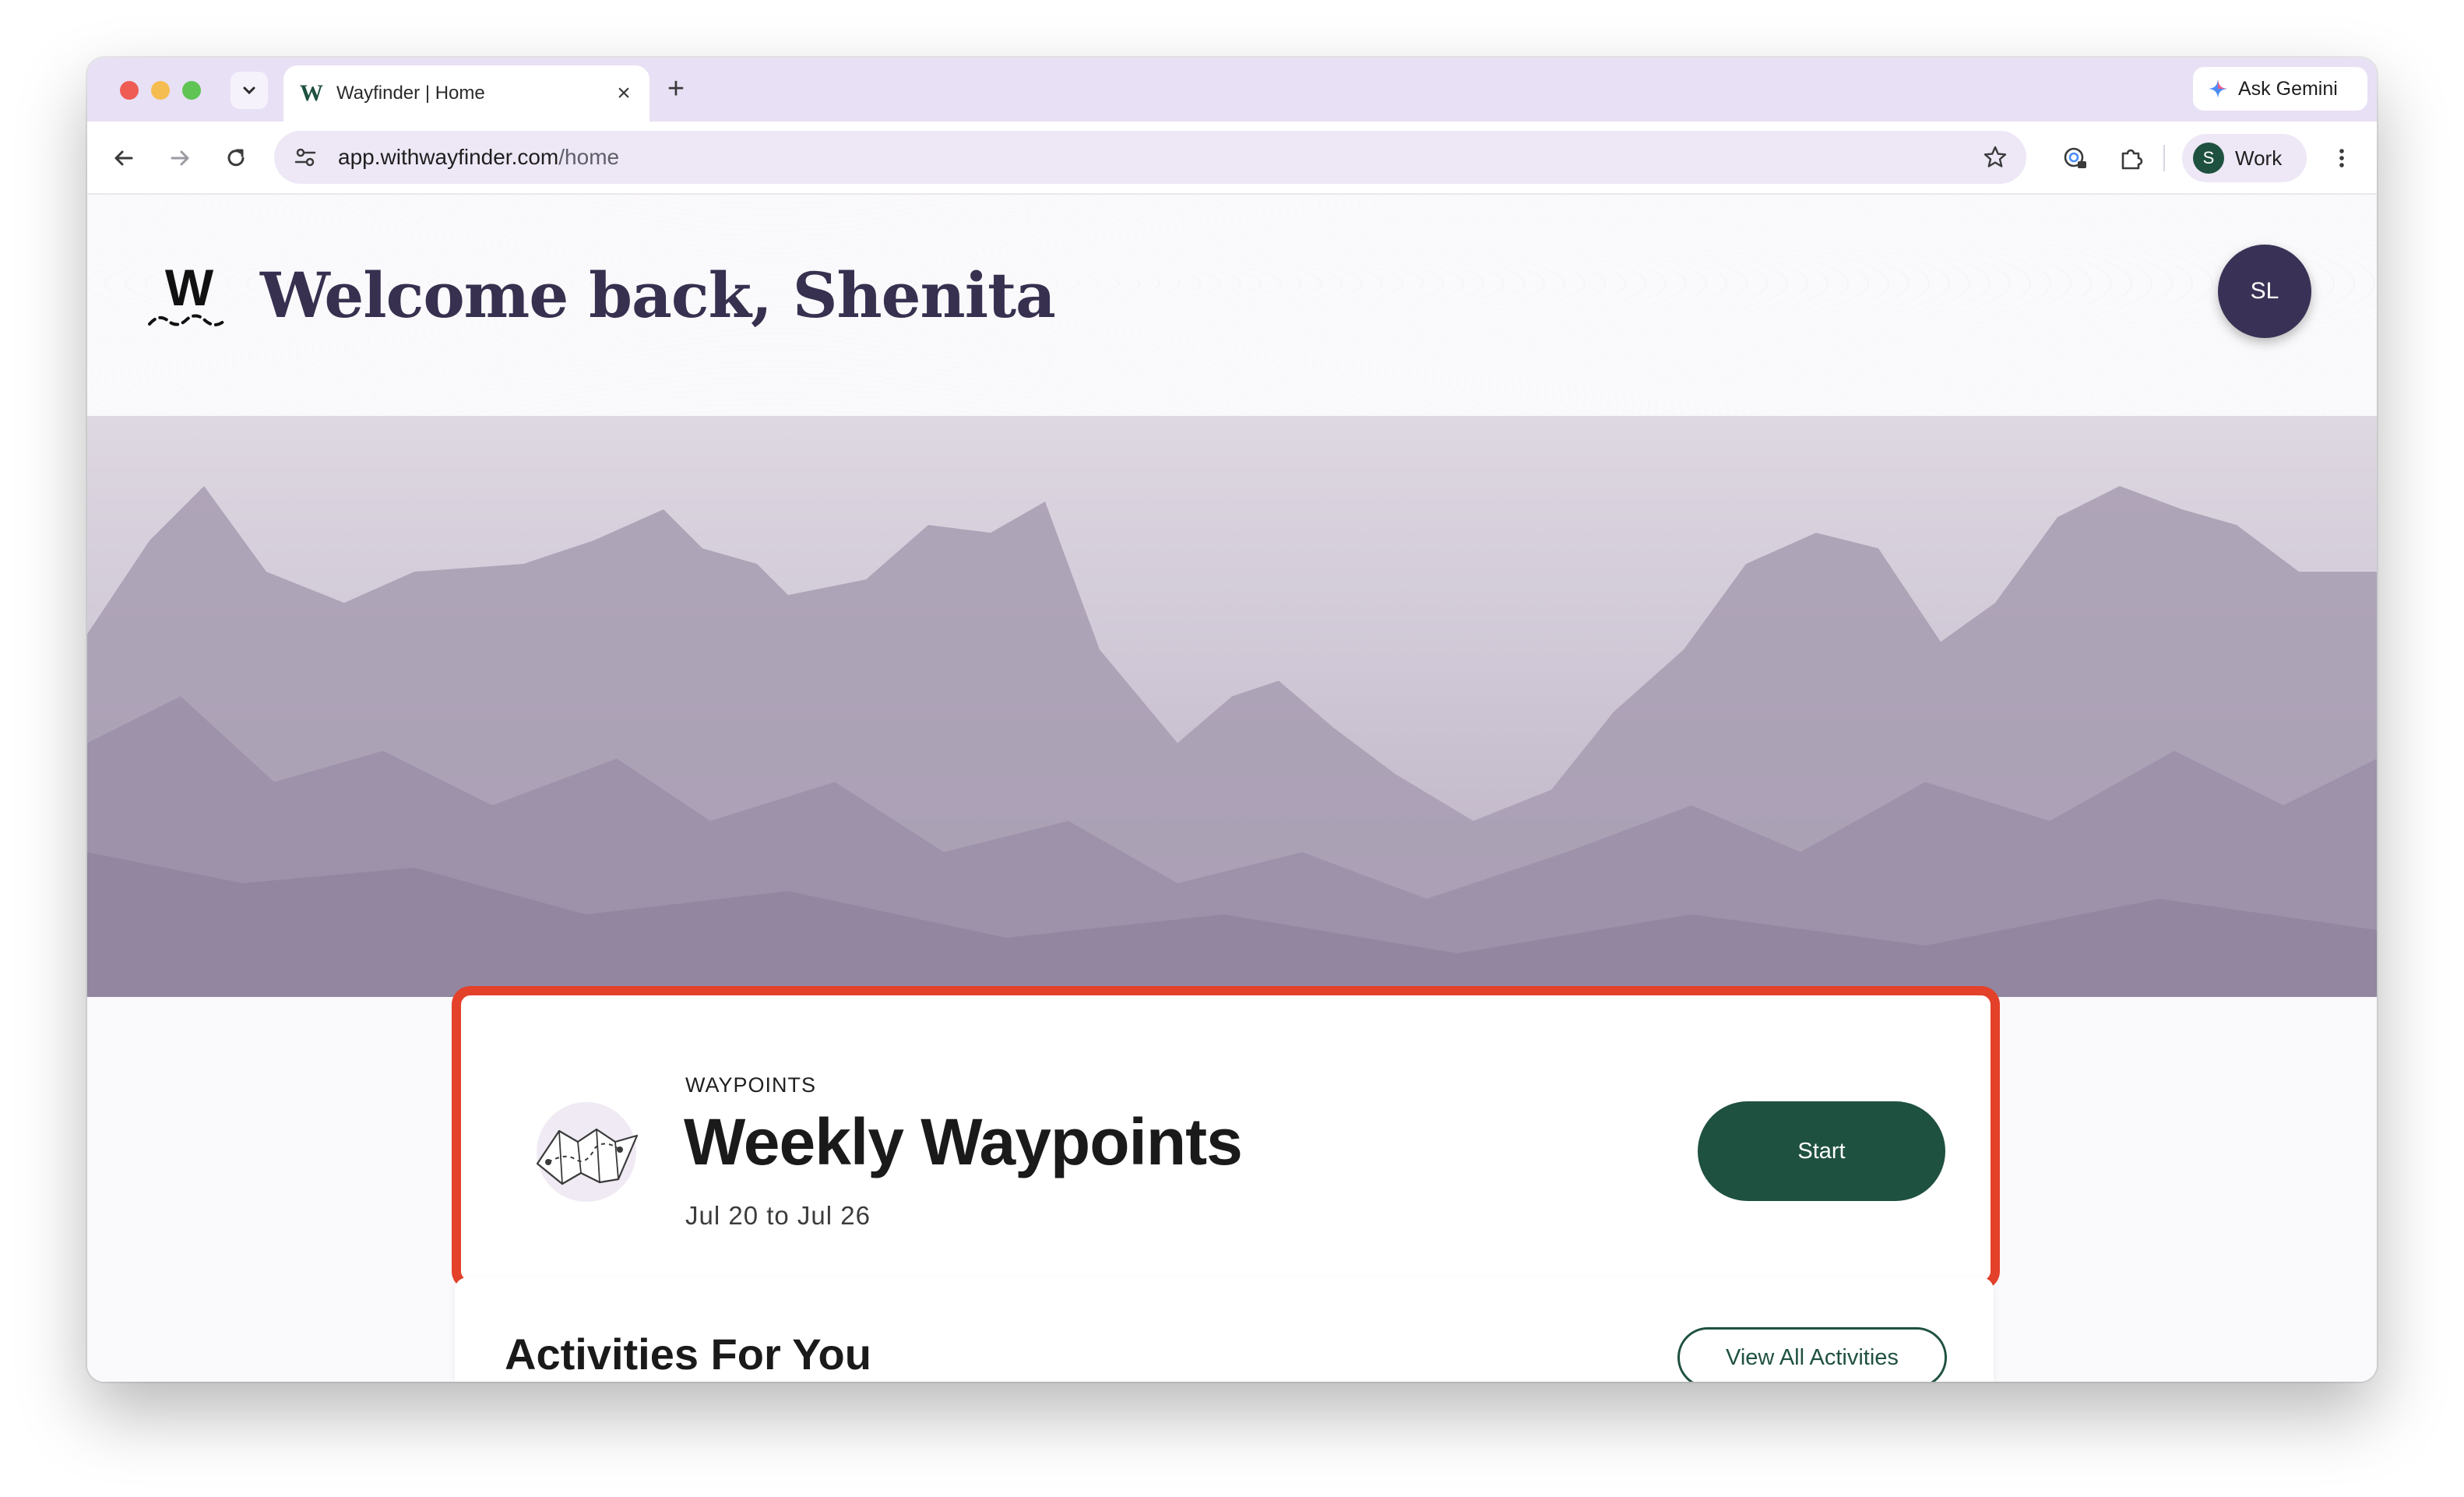  I want to click on profile-label: Work, so click(2259, 158).